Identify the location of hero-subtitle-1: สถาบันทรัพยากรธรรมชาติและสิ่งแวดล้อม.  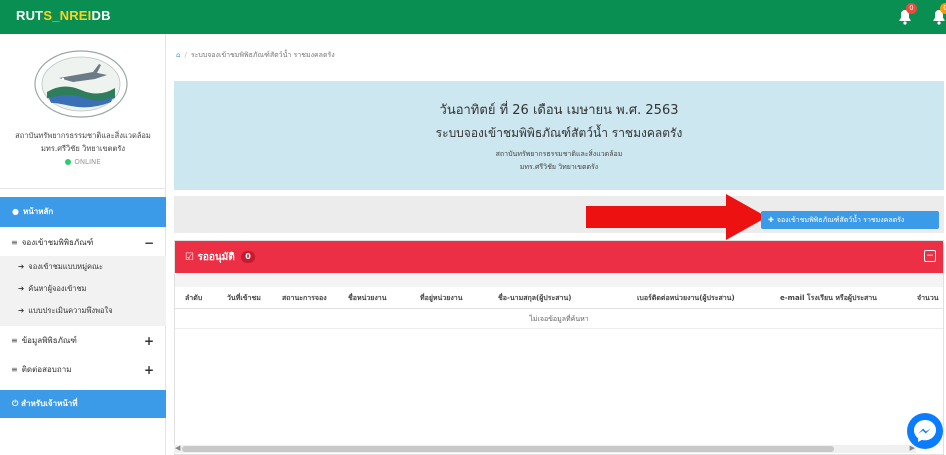
(559, 154).